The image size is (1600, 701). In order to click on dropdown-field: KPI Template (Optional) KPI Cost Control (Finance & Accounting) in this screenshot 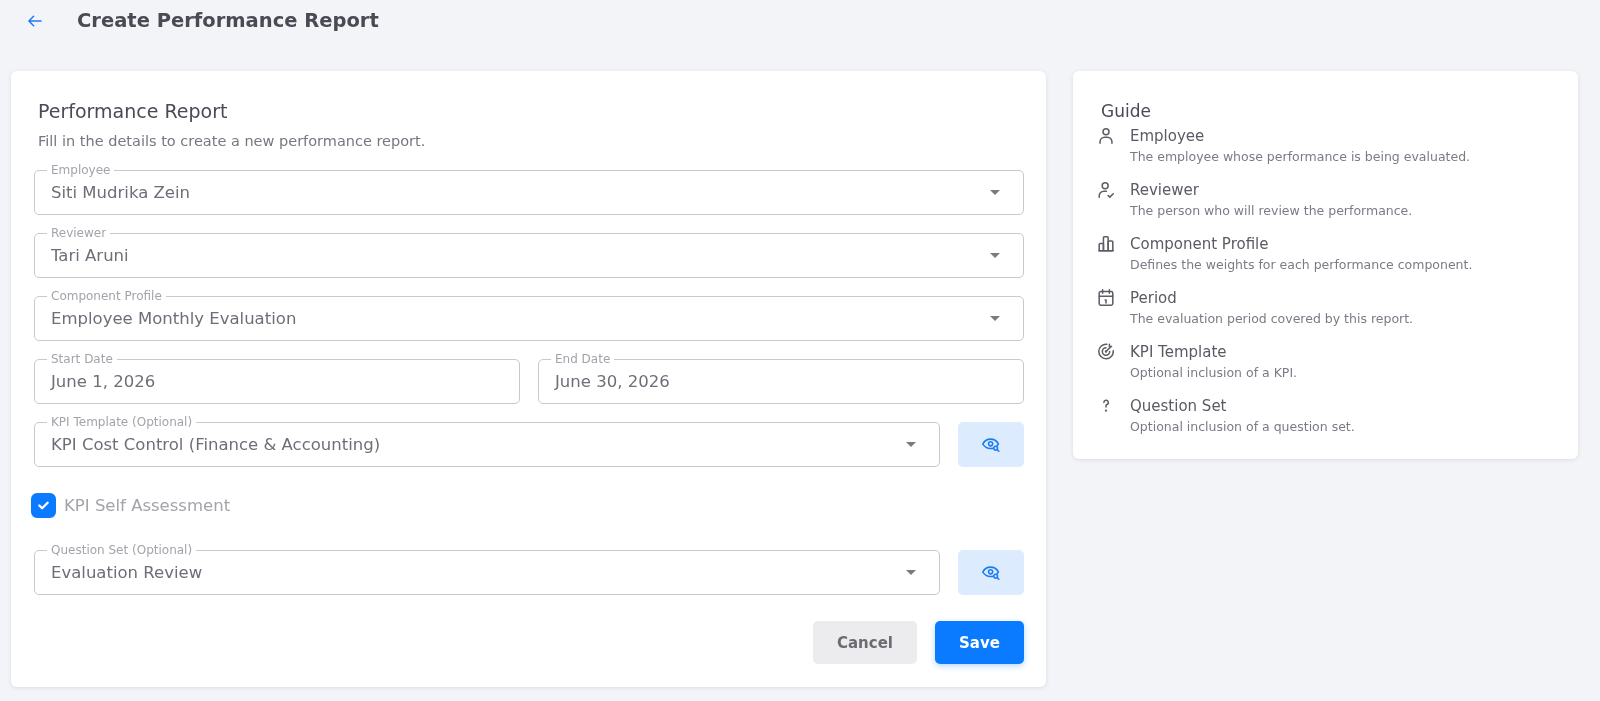, I will do `click(487, 441)`.